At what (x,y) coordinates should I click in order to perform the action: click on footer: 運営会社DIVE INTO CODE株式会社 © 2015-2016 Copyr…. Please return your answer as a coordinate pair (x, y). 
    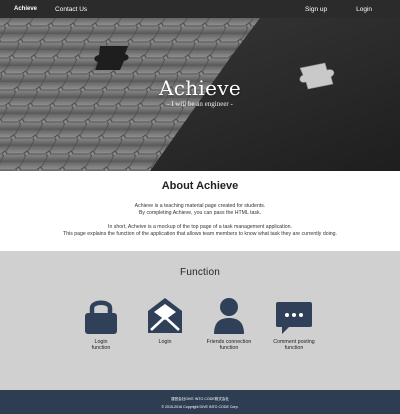
    Looking at the image, I should click on (200, 402).